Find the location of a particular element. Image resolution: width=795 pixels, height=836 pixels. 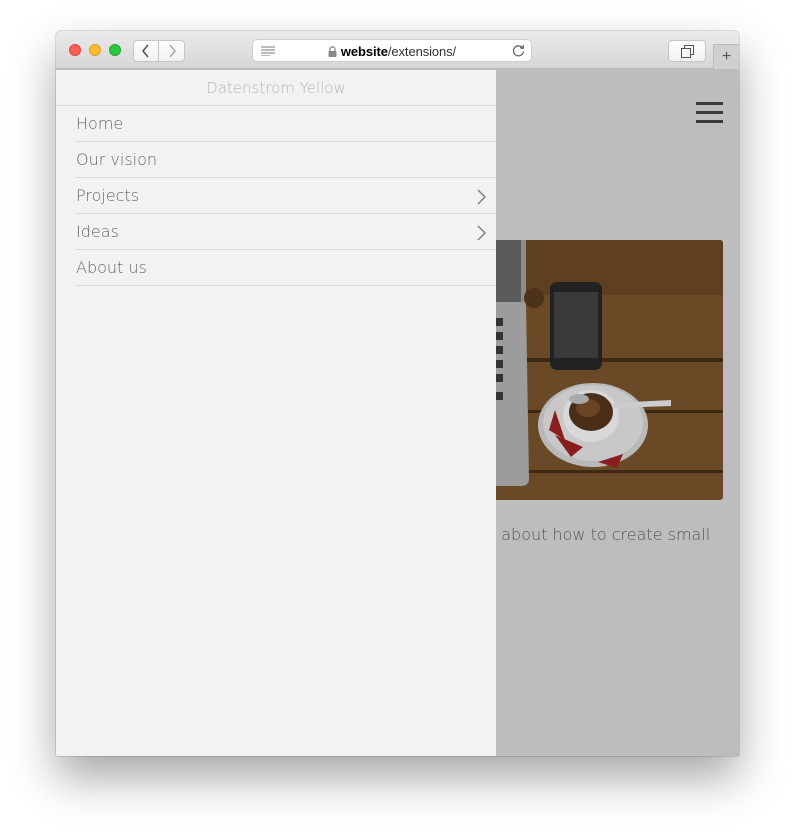

hamburger-icon is located at coordinates (709, 112).